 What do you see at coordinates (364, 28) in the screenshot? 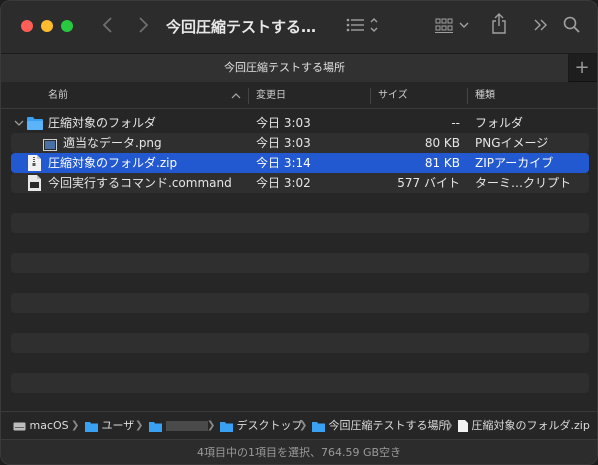
I see `list-view-icon` at bounding box center [364, 28].